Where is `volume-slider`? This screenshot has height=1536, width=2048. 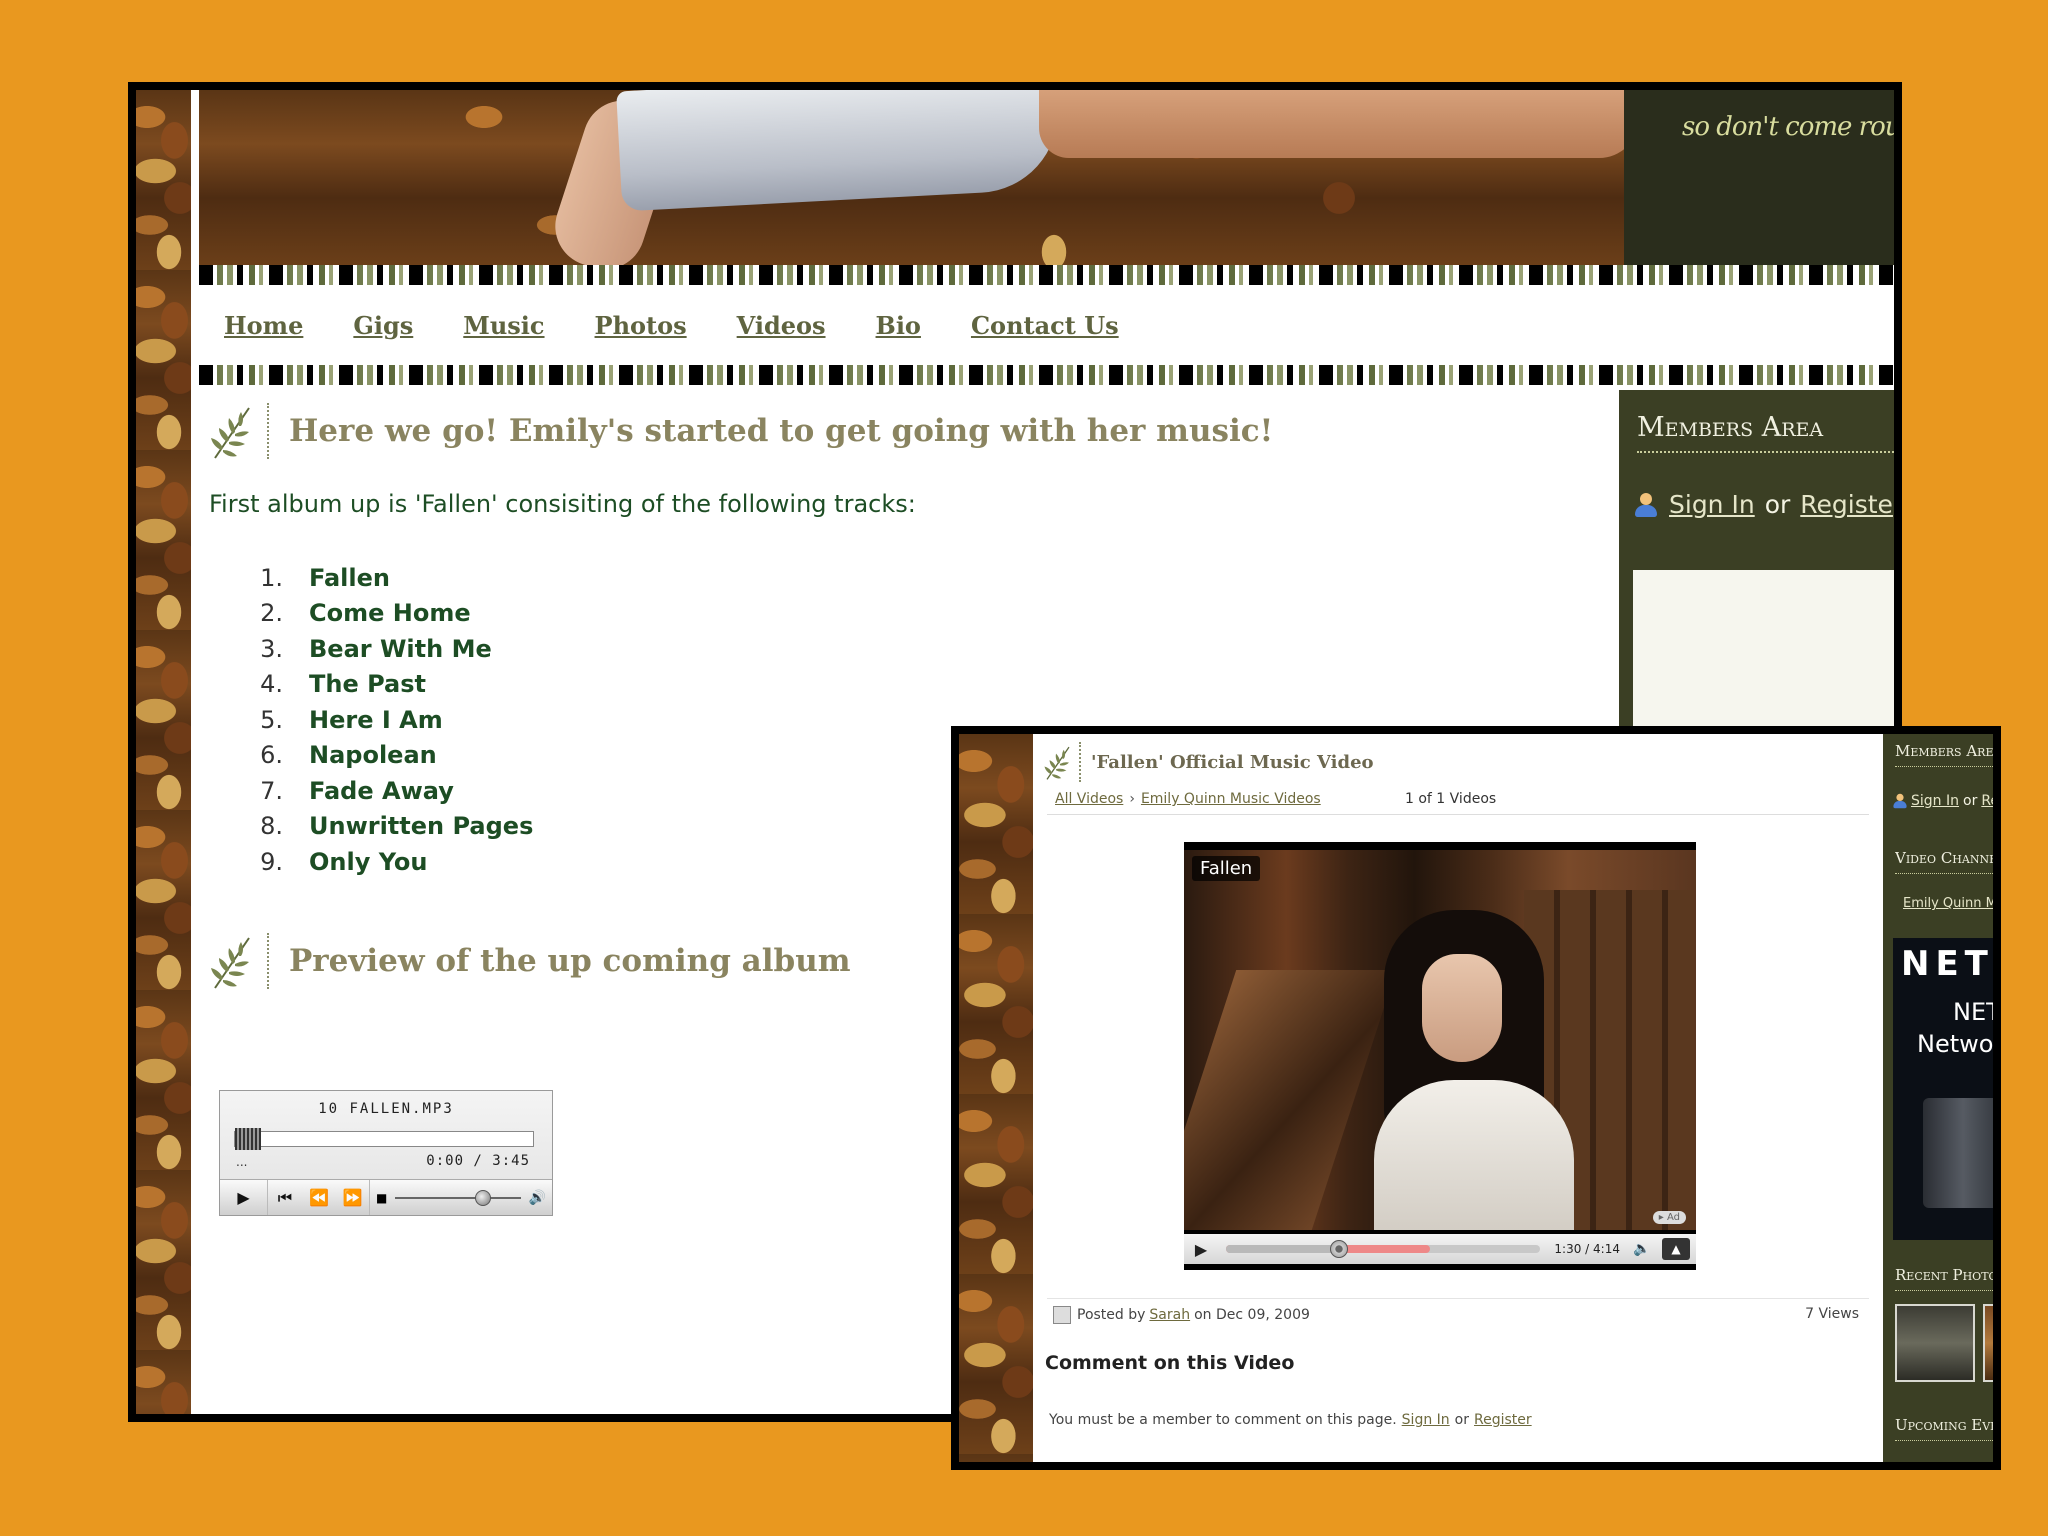 volume-slider is located at coordinates (458, 1197).